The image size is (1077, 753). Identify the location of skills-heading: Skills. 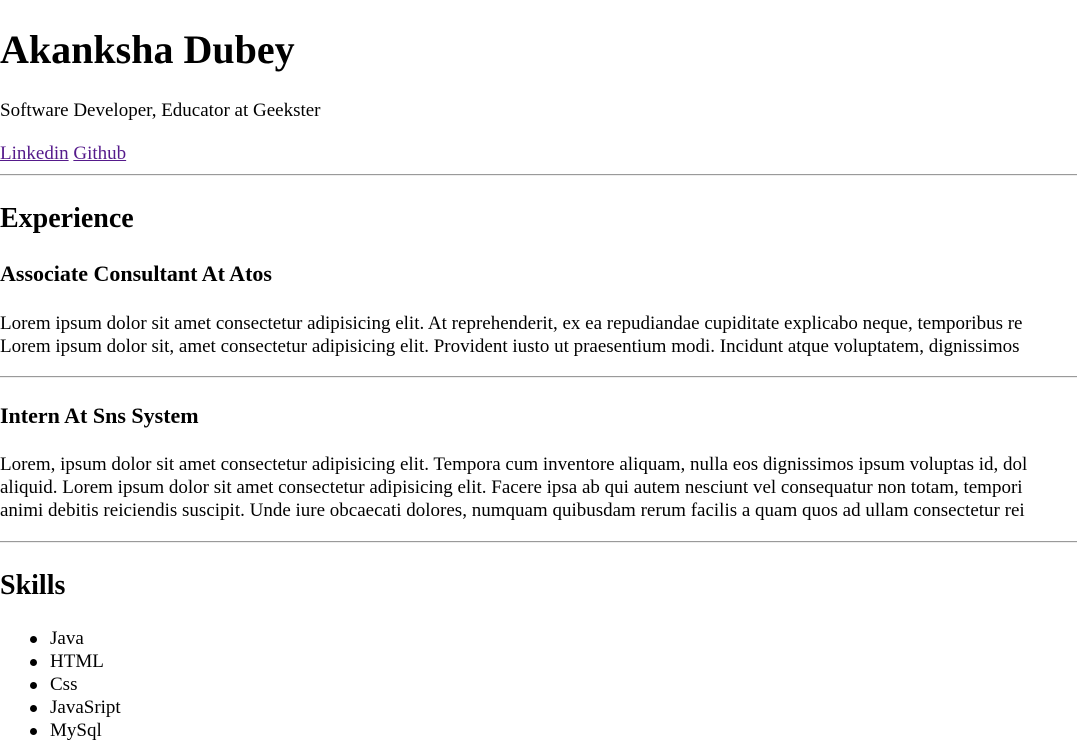
(33, 585).